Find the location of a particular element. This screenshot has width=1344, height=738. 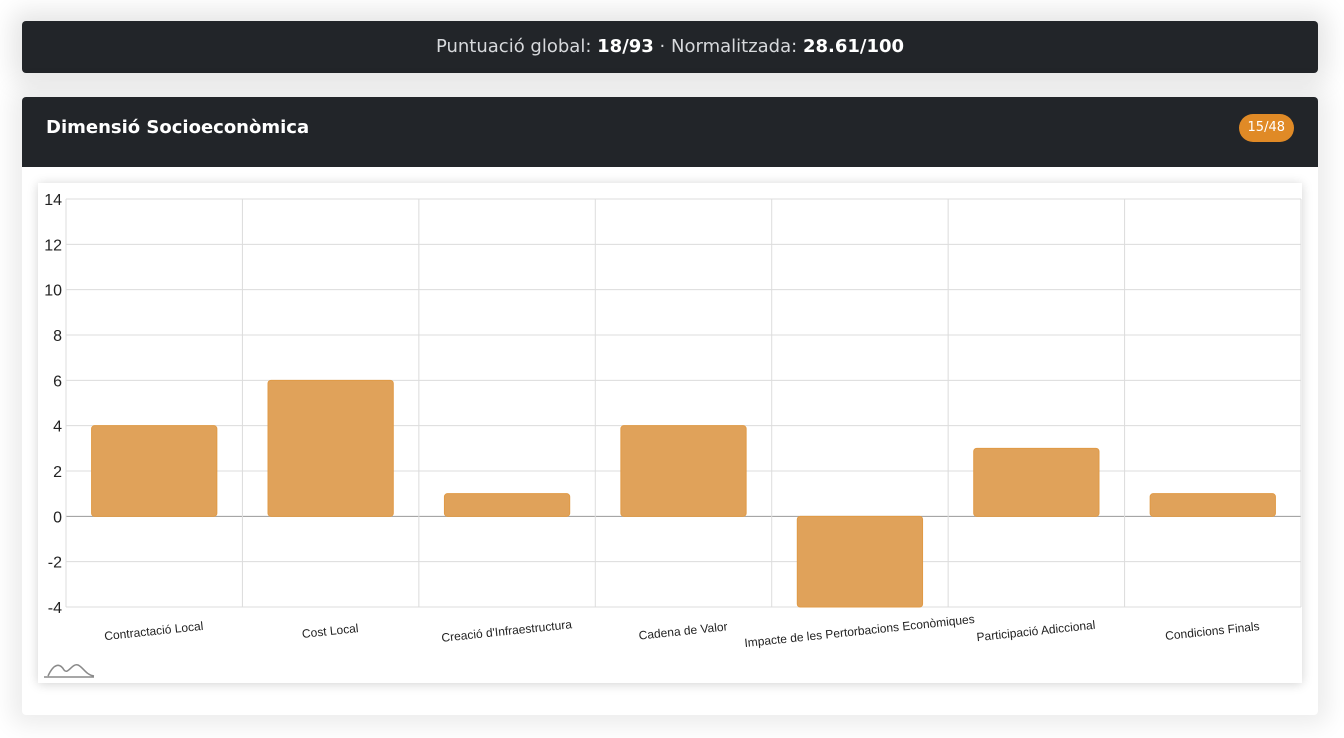

y-tick-label: 12 is located at coordinates (53, 245).